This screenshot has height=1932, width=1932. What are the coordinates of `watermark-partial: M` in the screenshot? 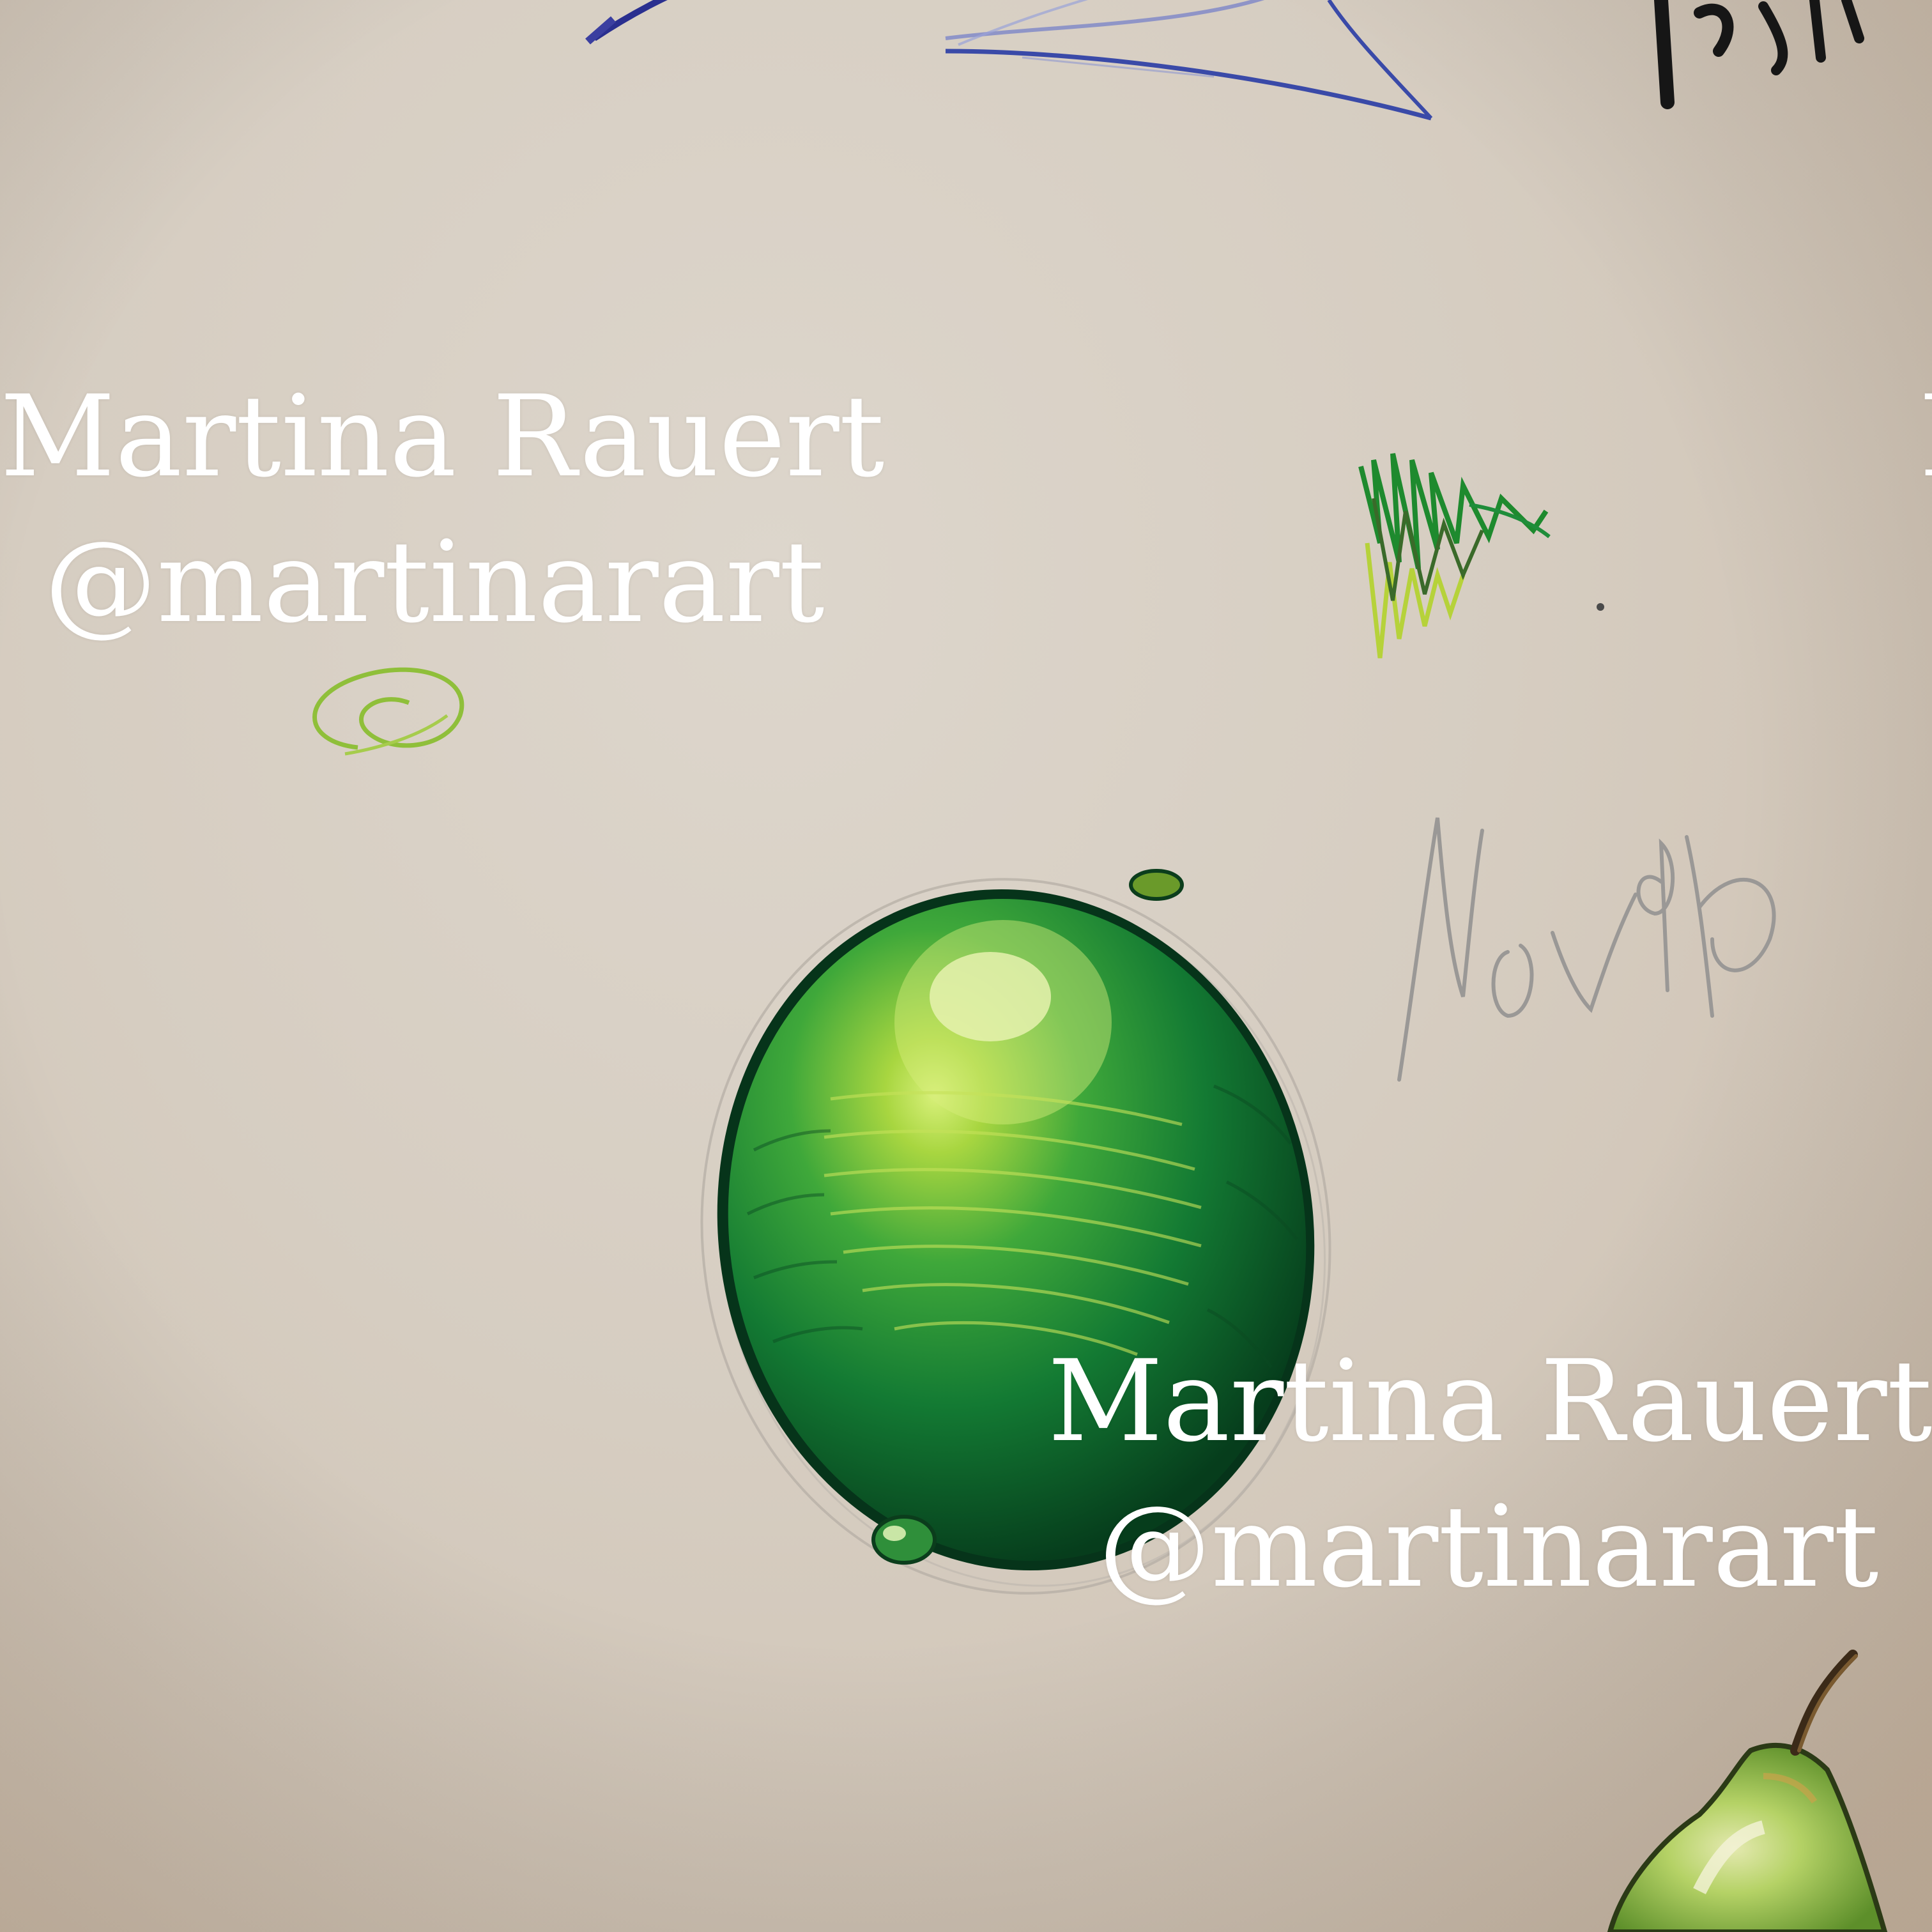 It's located at (1925, 437).